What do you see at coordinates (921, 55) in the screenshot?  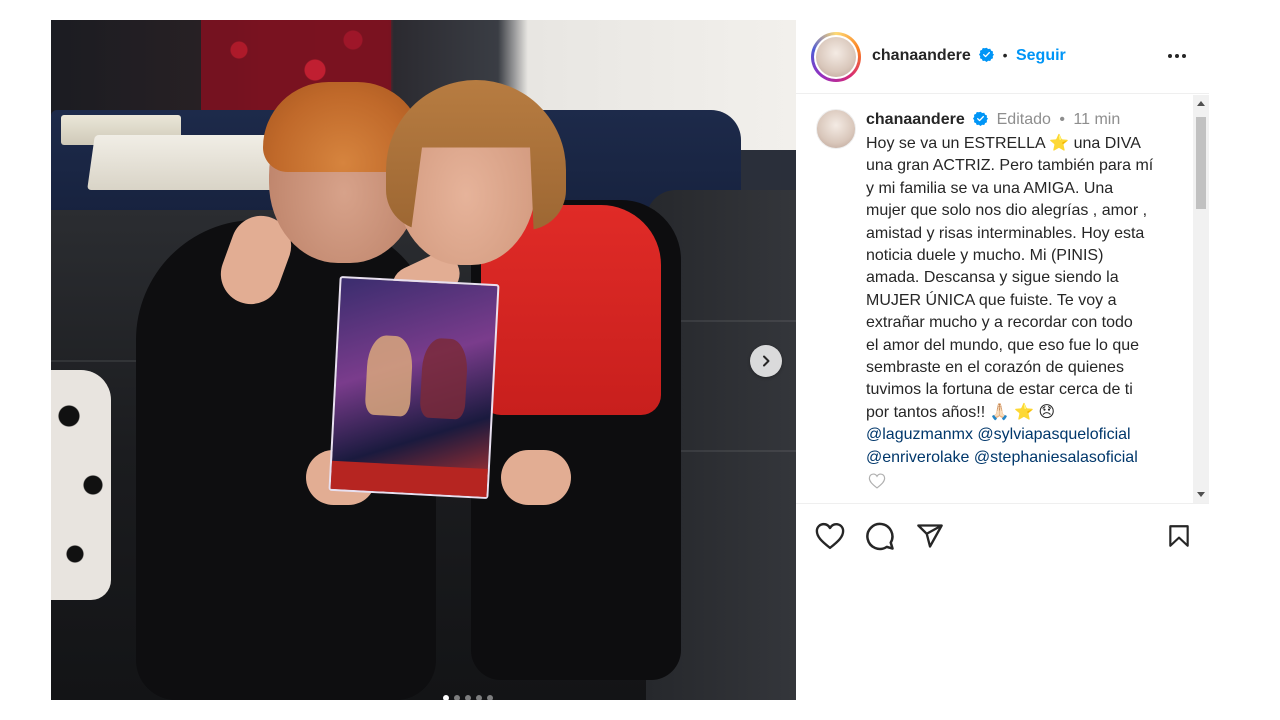 I see `header-username: chanaandere` at bounding box center [921, 55].